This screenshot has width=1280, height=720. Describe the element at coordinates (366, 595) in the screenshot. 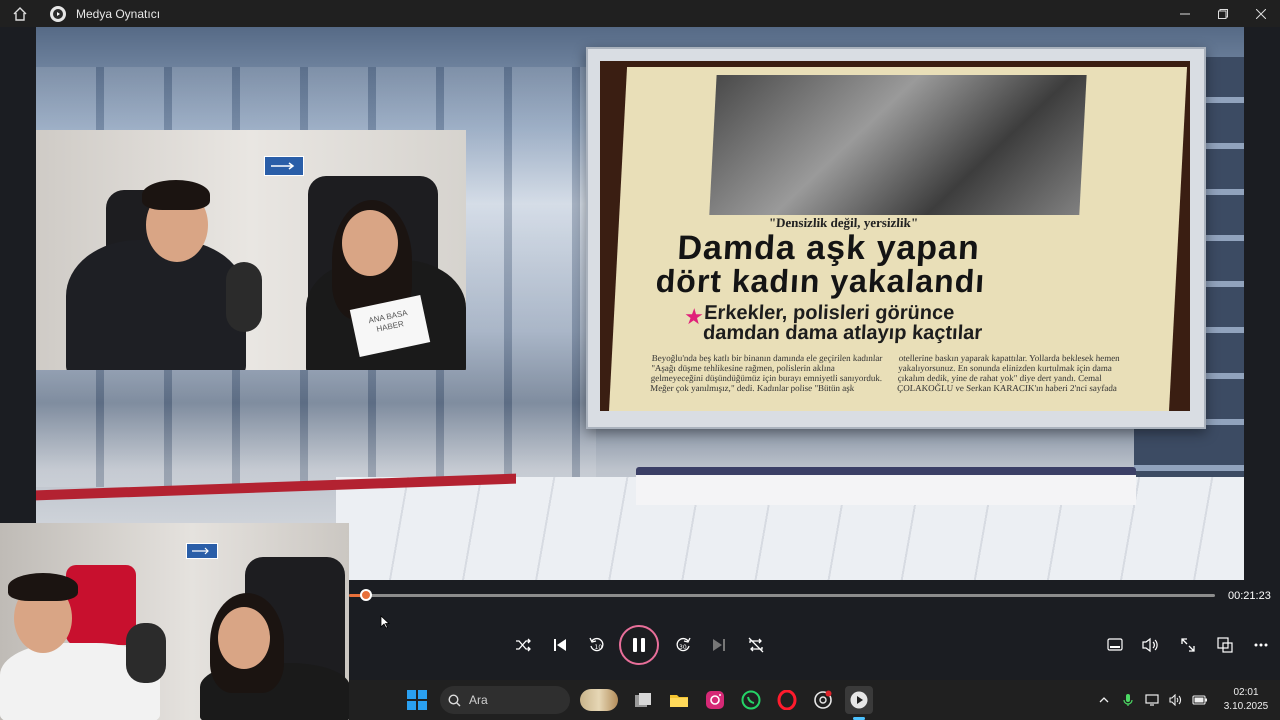

I see `seek-thumb` at that location.